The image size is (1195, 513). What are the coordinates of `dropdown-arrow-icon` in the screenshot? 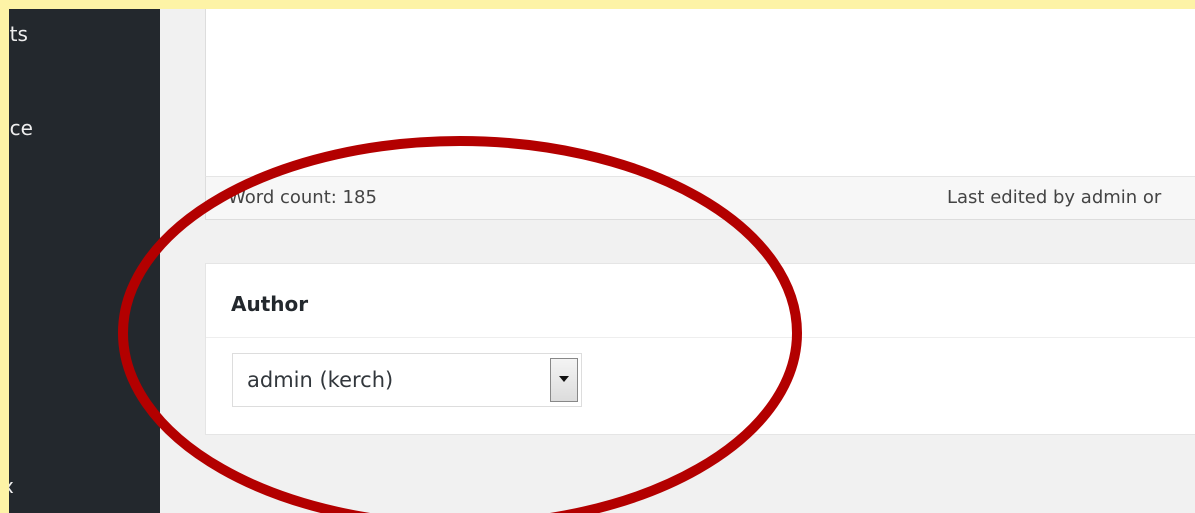 It's located at (564, 380).